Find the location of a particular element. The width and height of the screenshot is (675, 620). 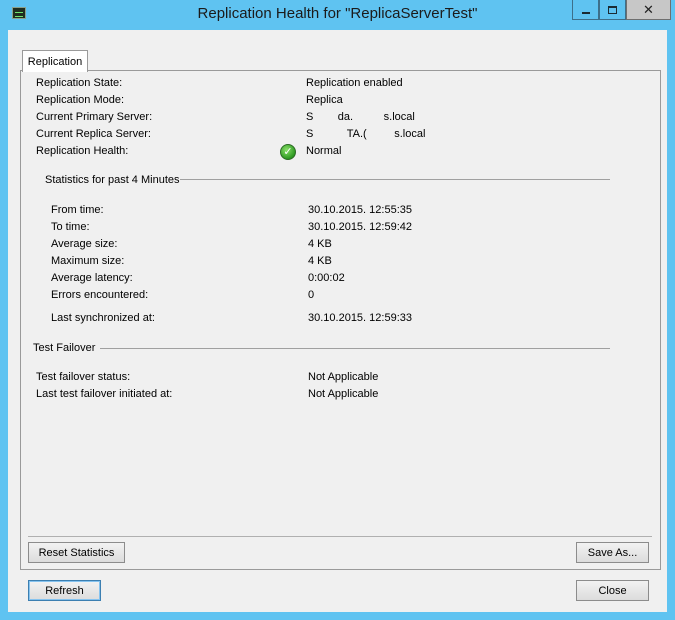

last-synchronized-value: 30.10.2015. 12:59:33 is located at coordinates (360, 318).